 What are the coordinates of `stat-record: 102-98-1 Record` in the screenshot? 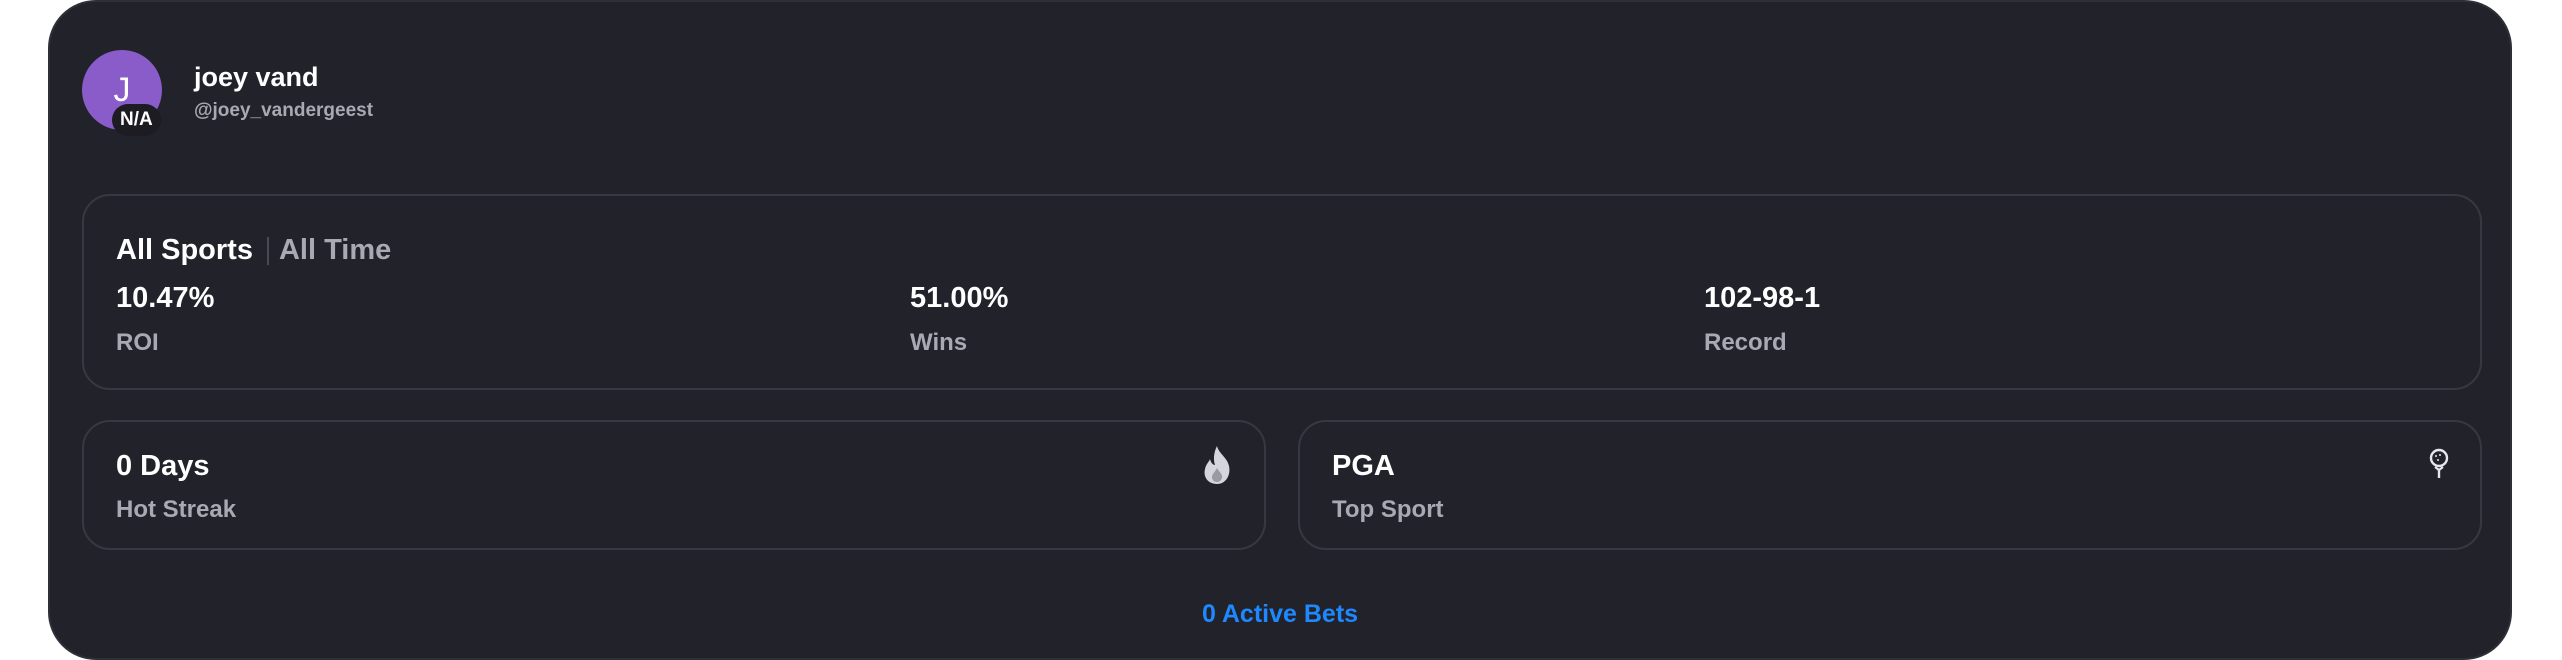 It's located at (1762, 319).